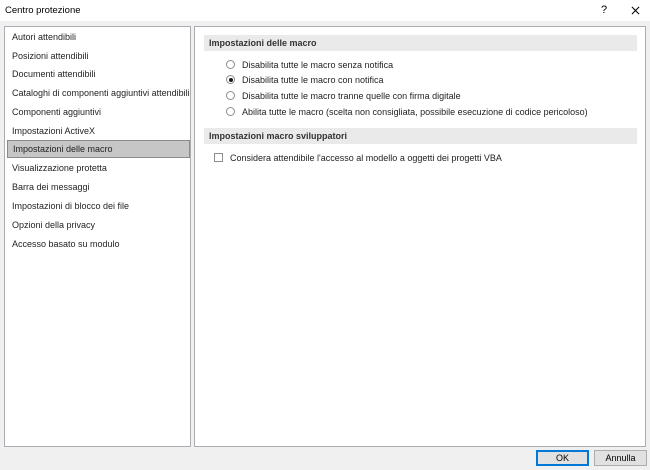 The width and height of the screenshot is (650, 470). Describe the element at coordinates (97, 225) in the screenshot. I see `sidebar-item-privacy: Opzioni della privacy` at that location.